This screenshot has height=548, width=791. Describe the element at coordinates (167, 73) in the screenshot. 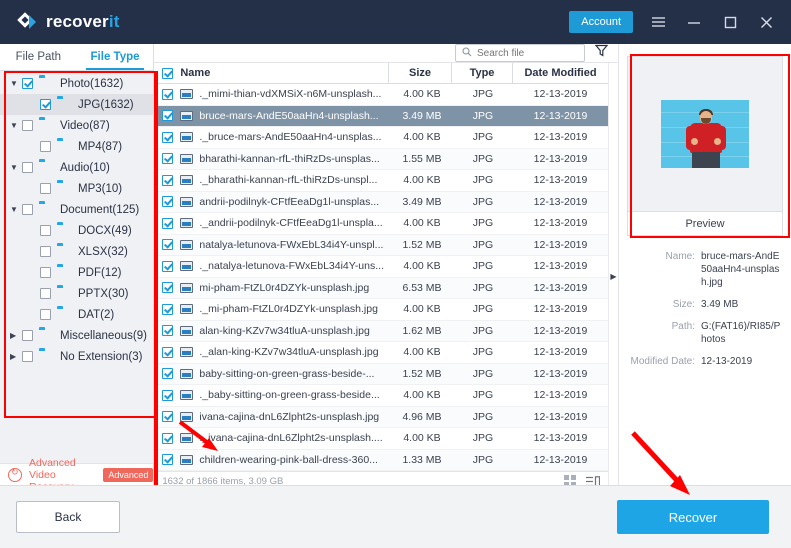

I see `select-all-checkbox` at that location.